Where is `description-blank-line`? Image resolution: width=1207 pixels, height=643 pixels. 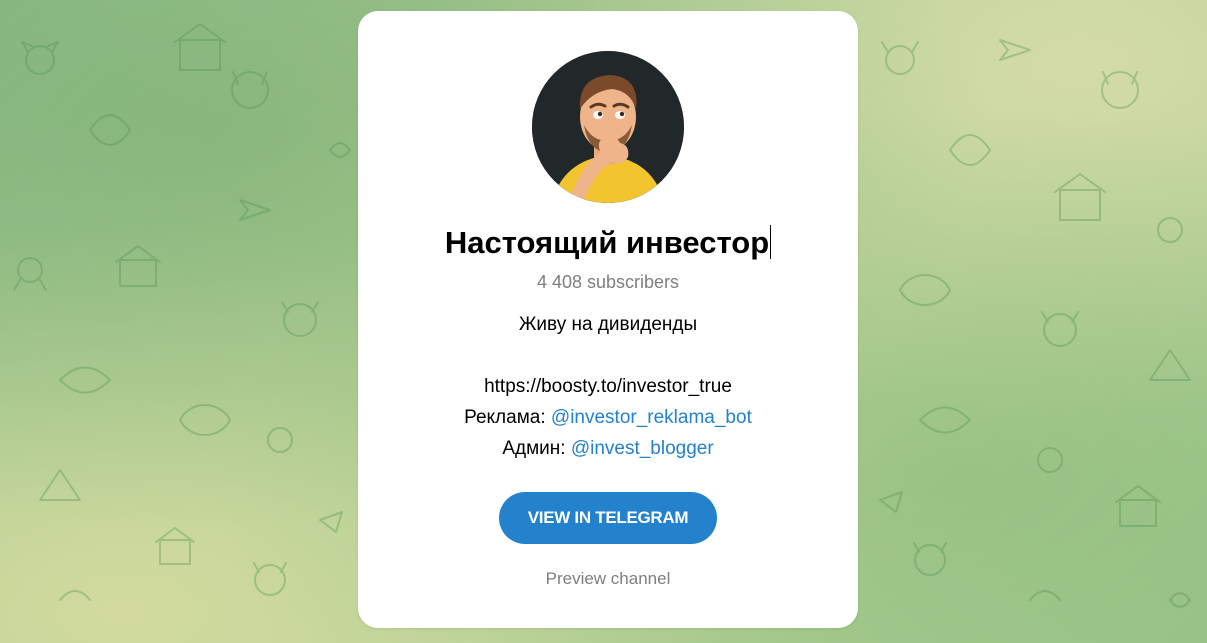 description-blank-line is located at coordinates (608, 355).